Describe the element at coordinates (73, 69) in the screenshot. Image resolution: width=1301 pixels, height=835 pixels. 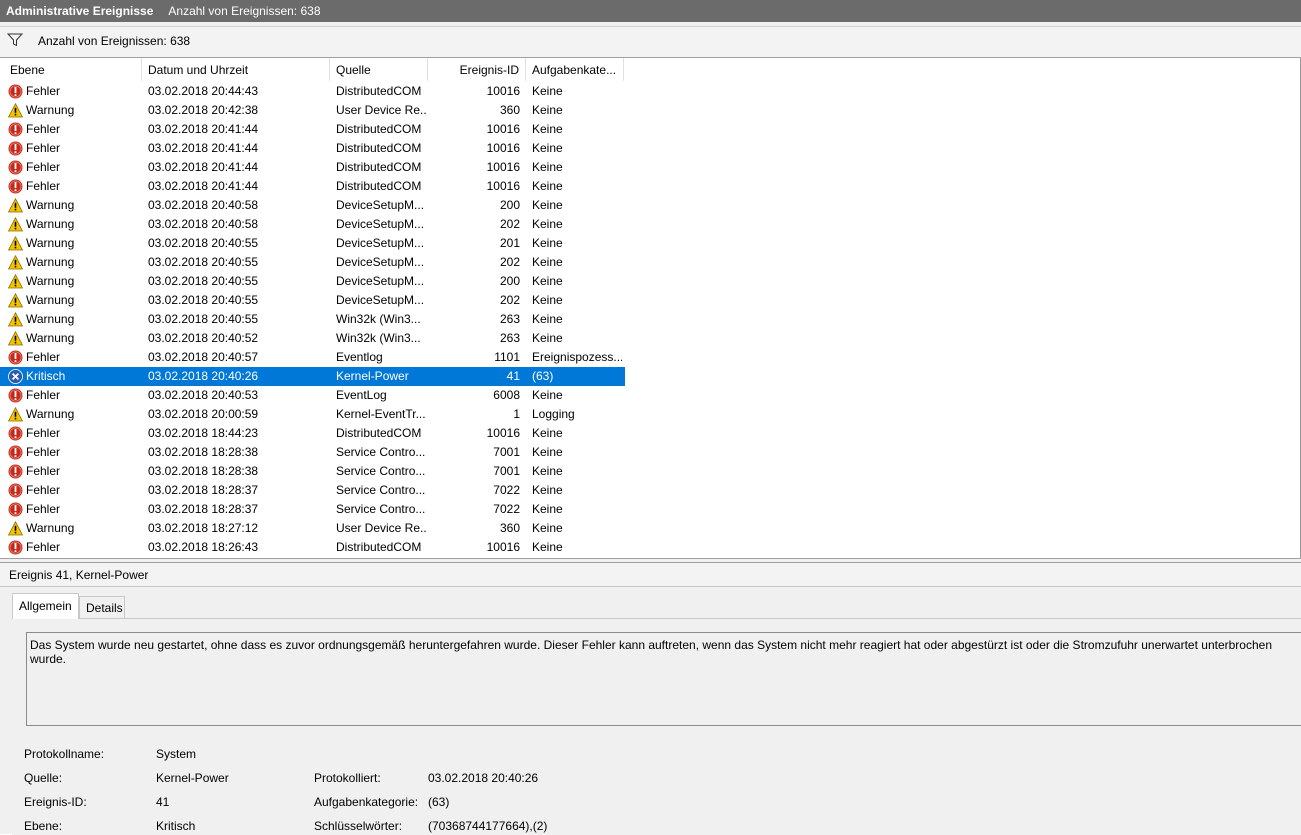
I see `column-header-level: Ebene` at that location.